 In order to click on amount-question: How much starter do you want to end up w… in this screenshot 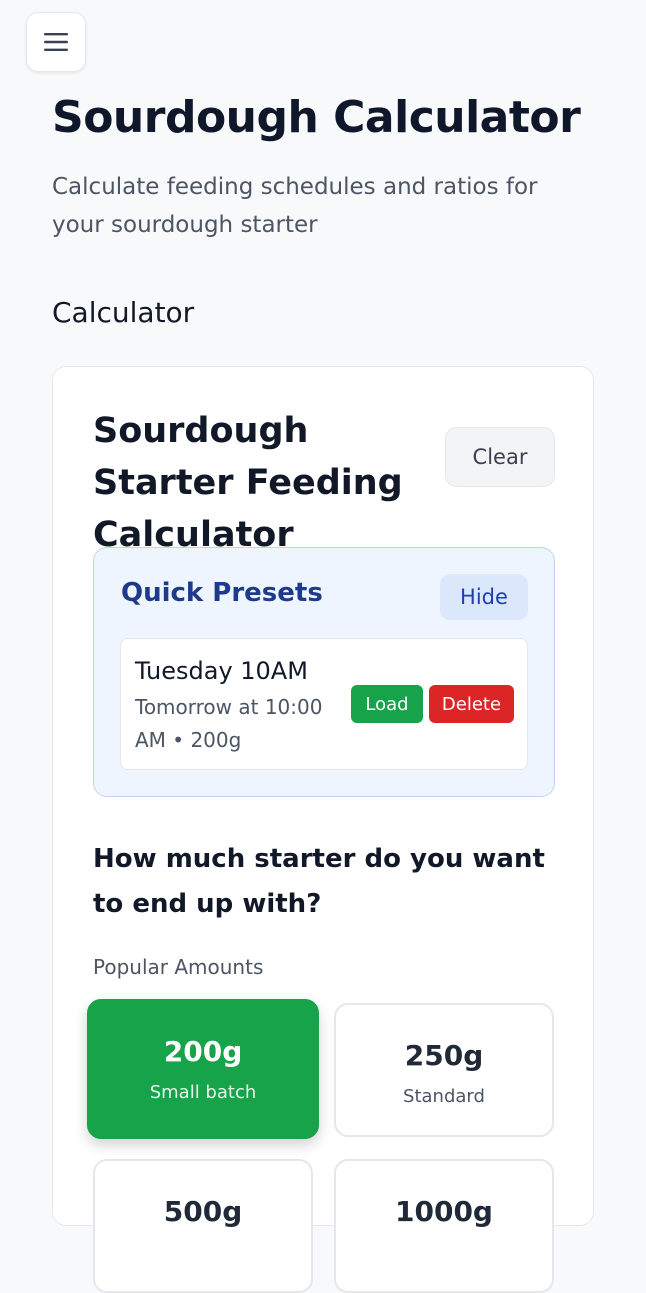, I will do `click(319, 881)`.